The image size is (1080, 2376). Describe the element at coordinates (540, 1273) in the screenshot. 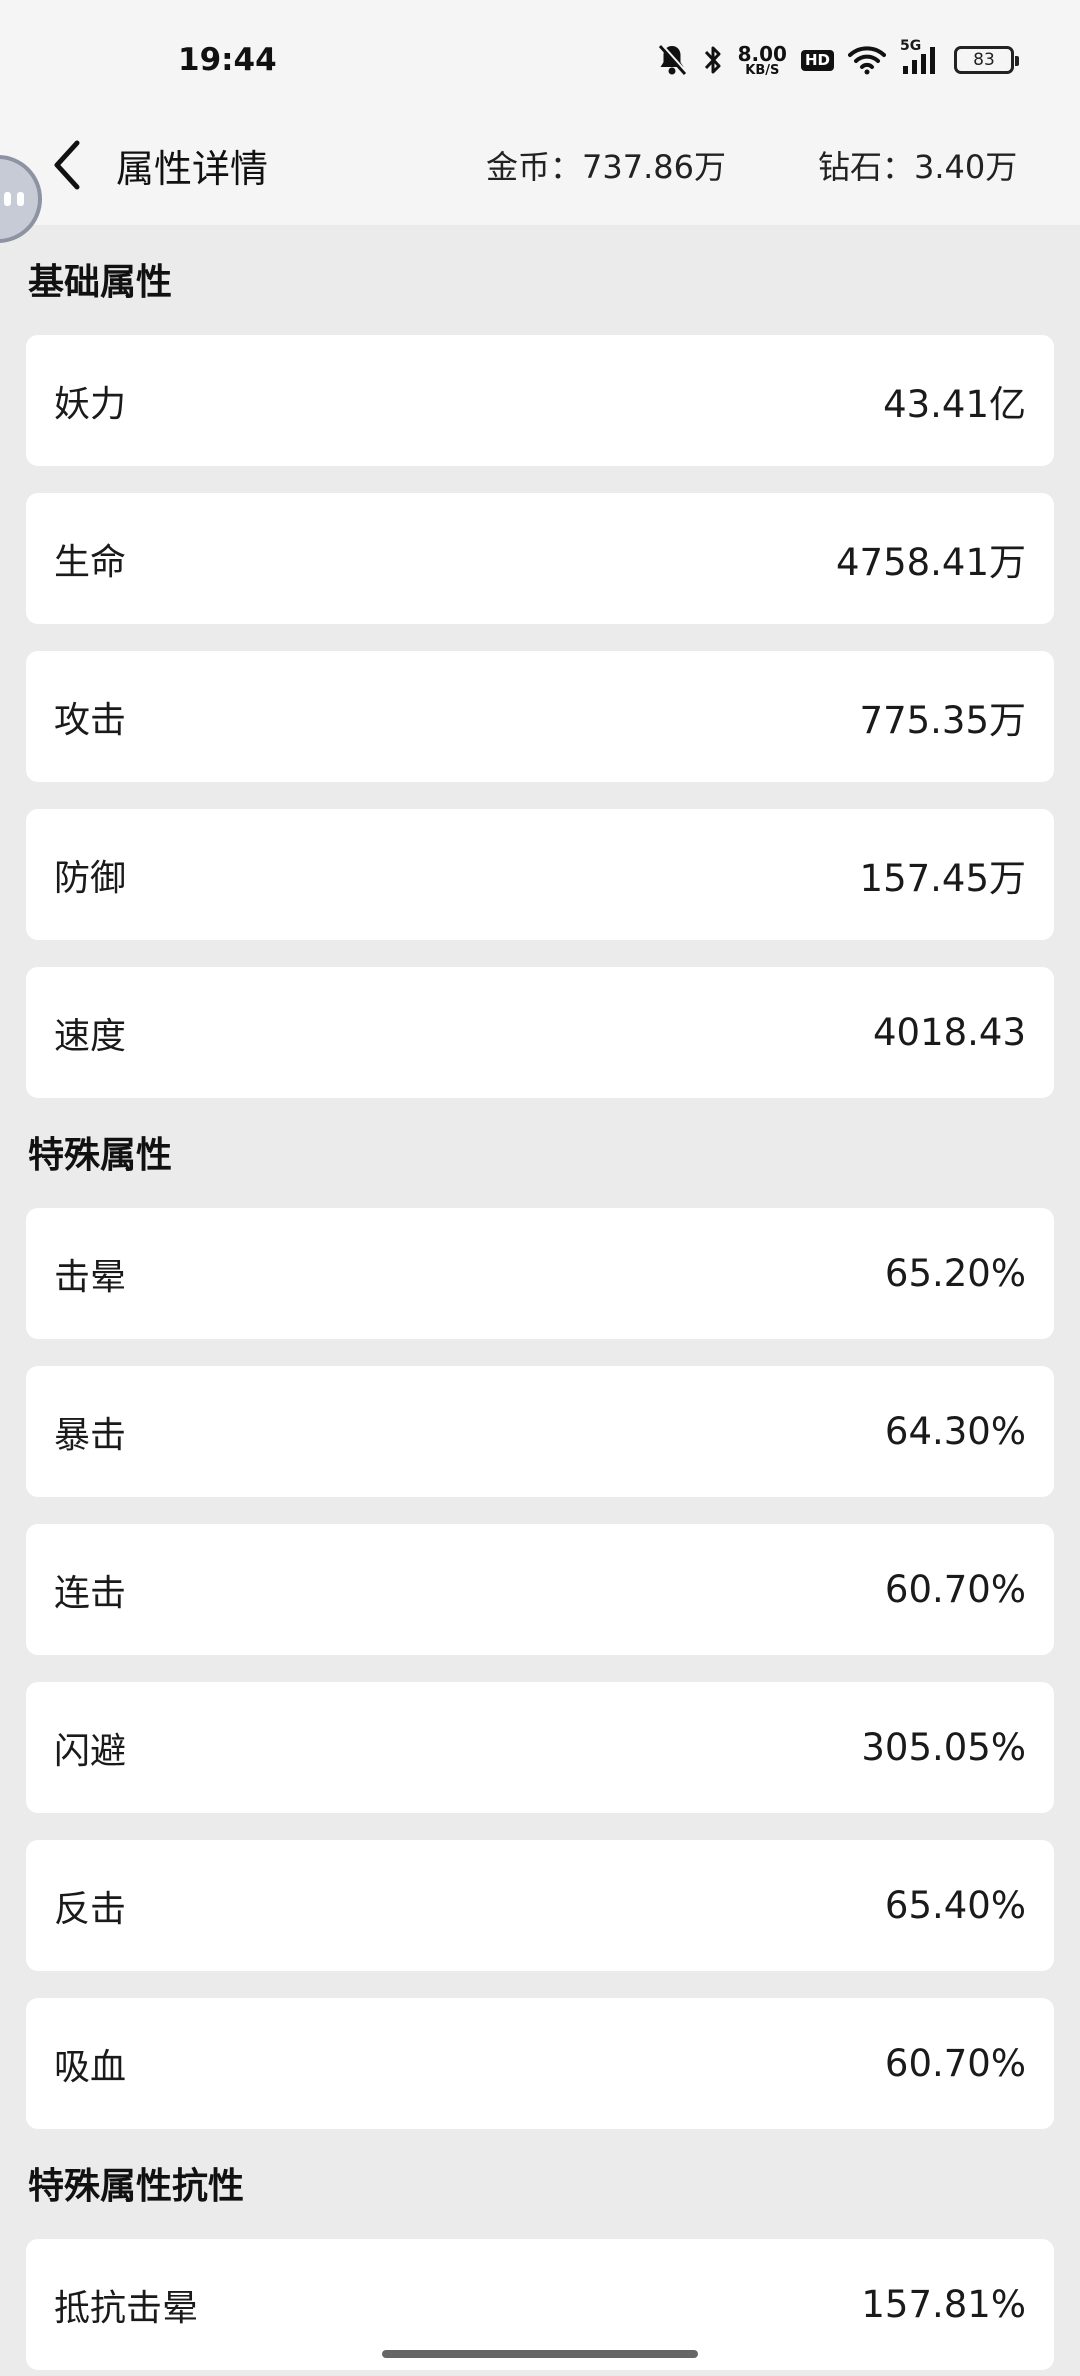

I see `stat-row-stun: 击晕 65.20%` at that location.